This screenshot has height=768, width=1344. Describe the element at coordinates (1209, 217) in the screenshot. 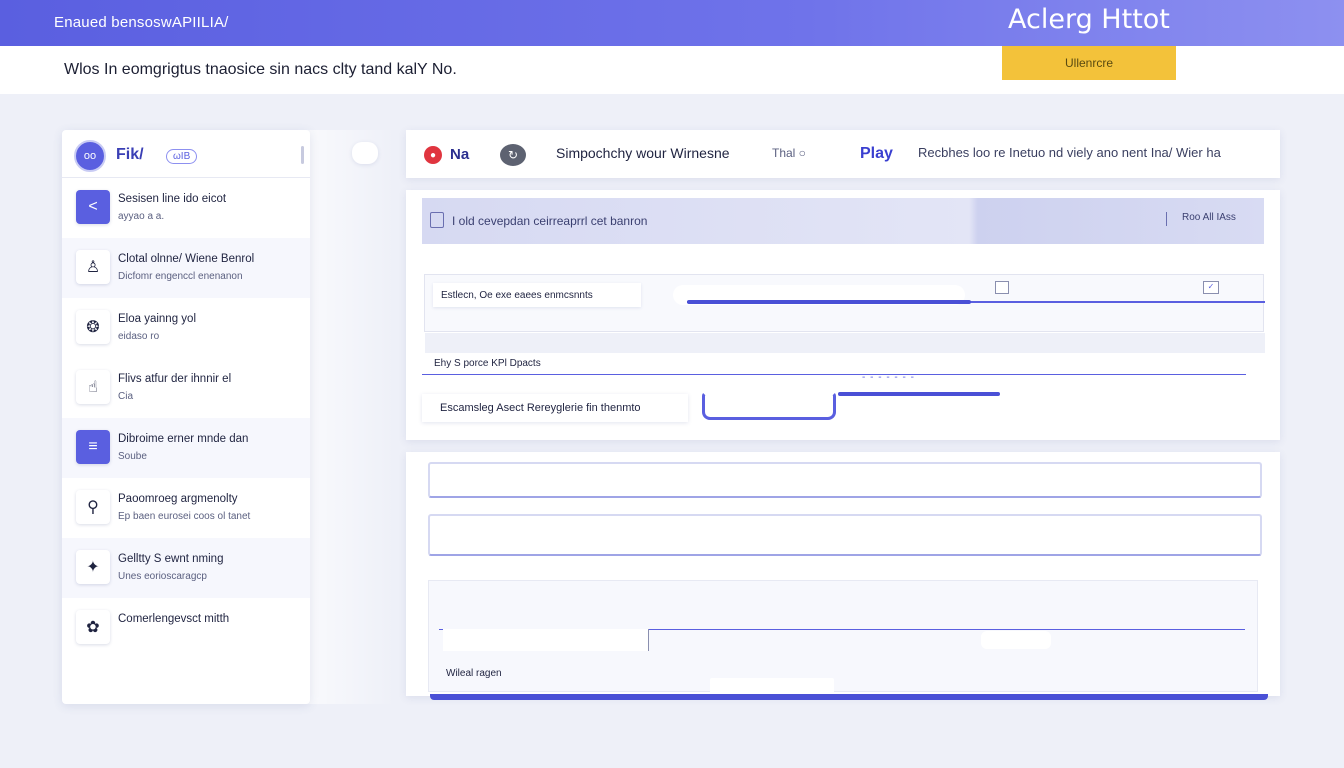

I see `banner-link: Roo All IAss` at that location.